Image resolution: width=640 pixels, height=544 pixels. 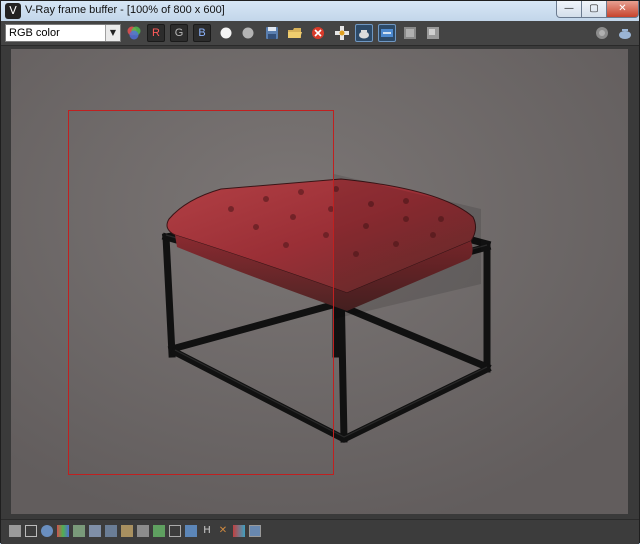 I want to click on layers-icon, so click(x=410, y=33).